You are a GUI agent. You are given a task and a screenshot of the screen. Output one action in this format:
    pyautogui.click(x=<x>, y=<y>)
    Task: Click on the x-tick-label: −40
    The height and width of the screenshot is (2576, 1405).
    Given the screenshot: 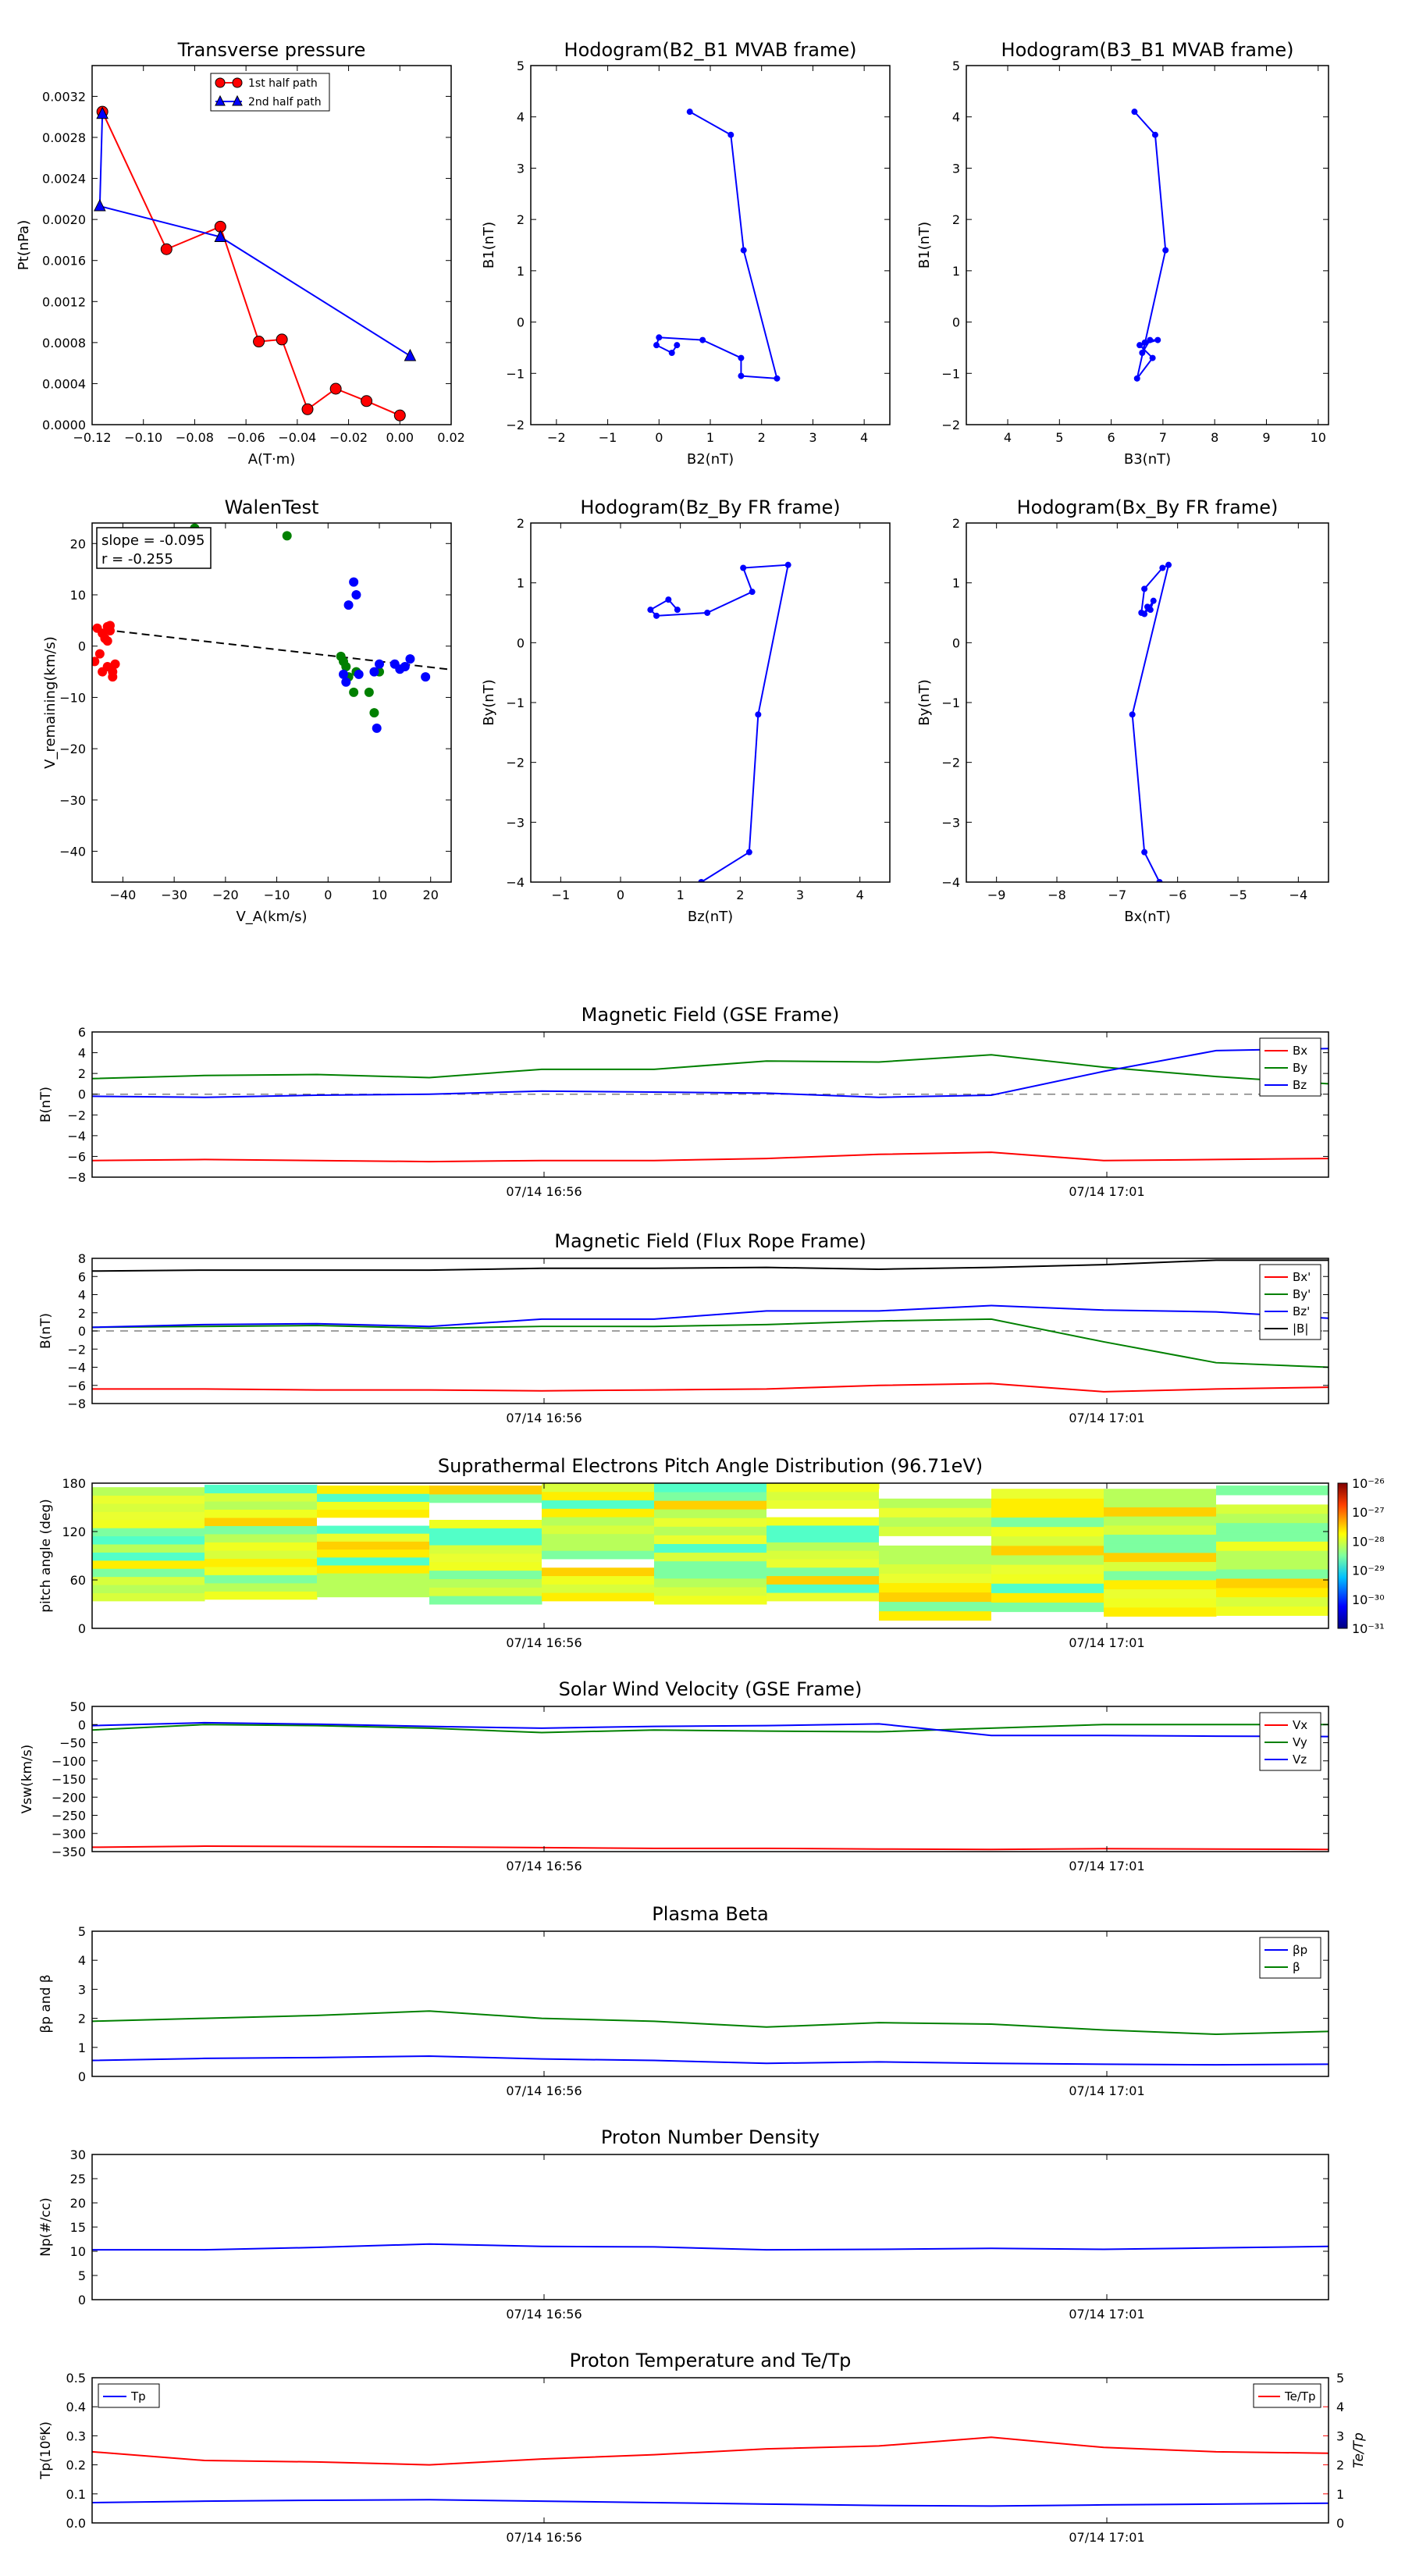 What is the action you would take?
    pyautogui.click(x=123, y=895)
    